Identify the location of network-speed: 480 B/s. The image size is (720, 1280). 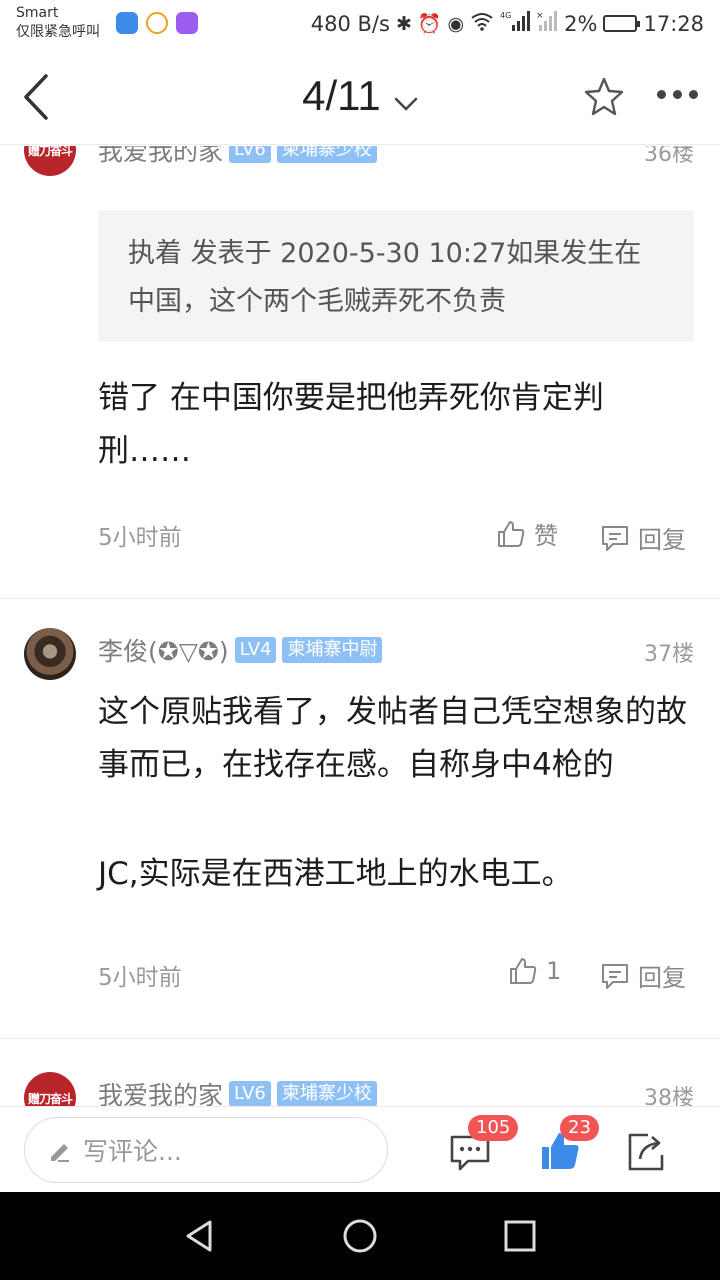
(350, 23).